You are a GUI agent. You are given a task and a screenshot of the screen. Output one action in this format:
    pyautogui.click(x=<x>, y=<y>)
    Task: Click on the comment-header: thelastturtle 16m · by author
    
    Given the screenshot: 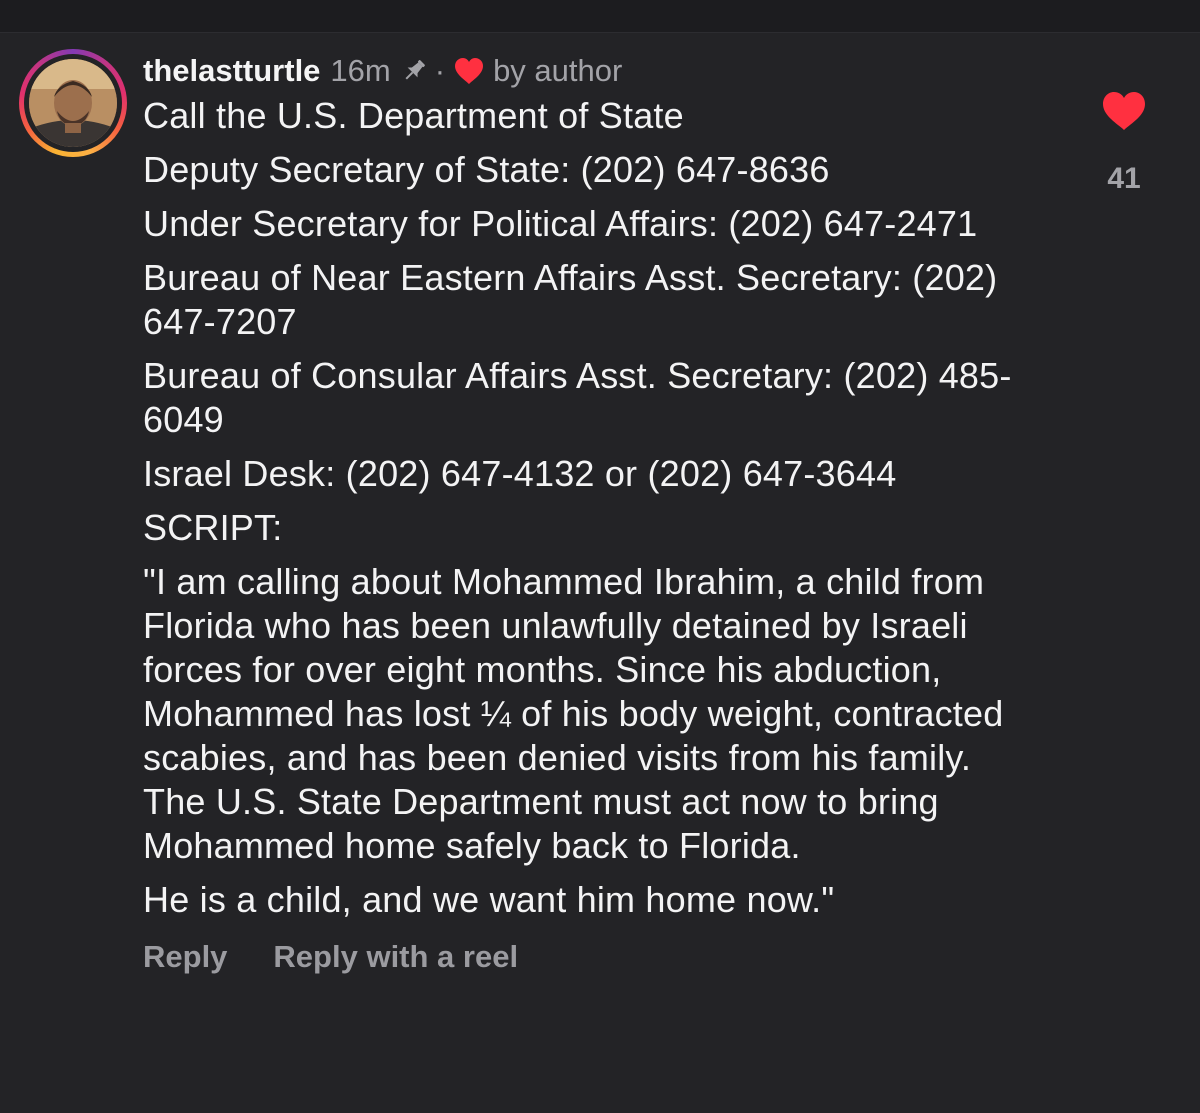 What is the action you would take?
    pyautogui.click(x=593, y=71)
    